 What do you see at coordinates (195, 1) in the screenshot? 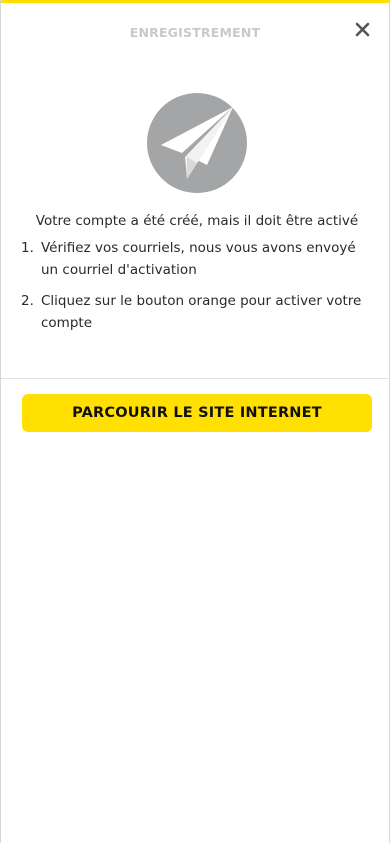
I see `top-accent-bar` at bounding box center [195, 1].